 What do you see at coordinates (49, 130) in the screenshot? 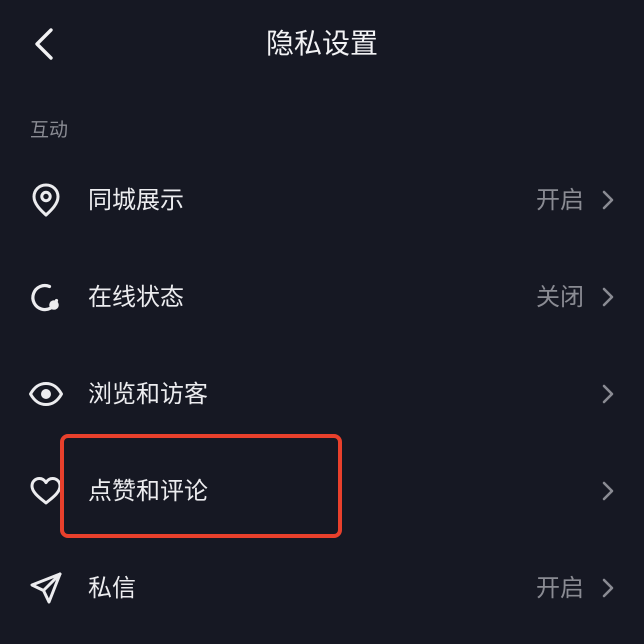
I see `section-title: 互动` at bounding box center [49, 130].